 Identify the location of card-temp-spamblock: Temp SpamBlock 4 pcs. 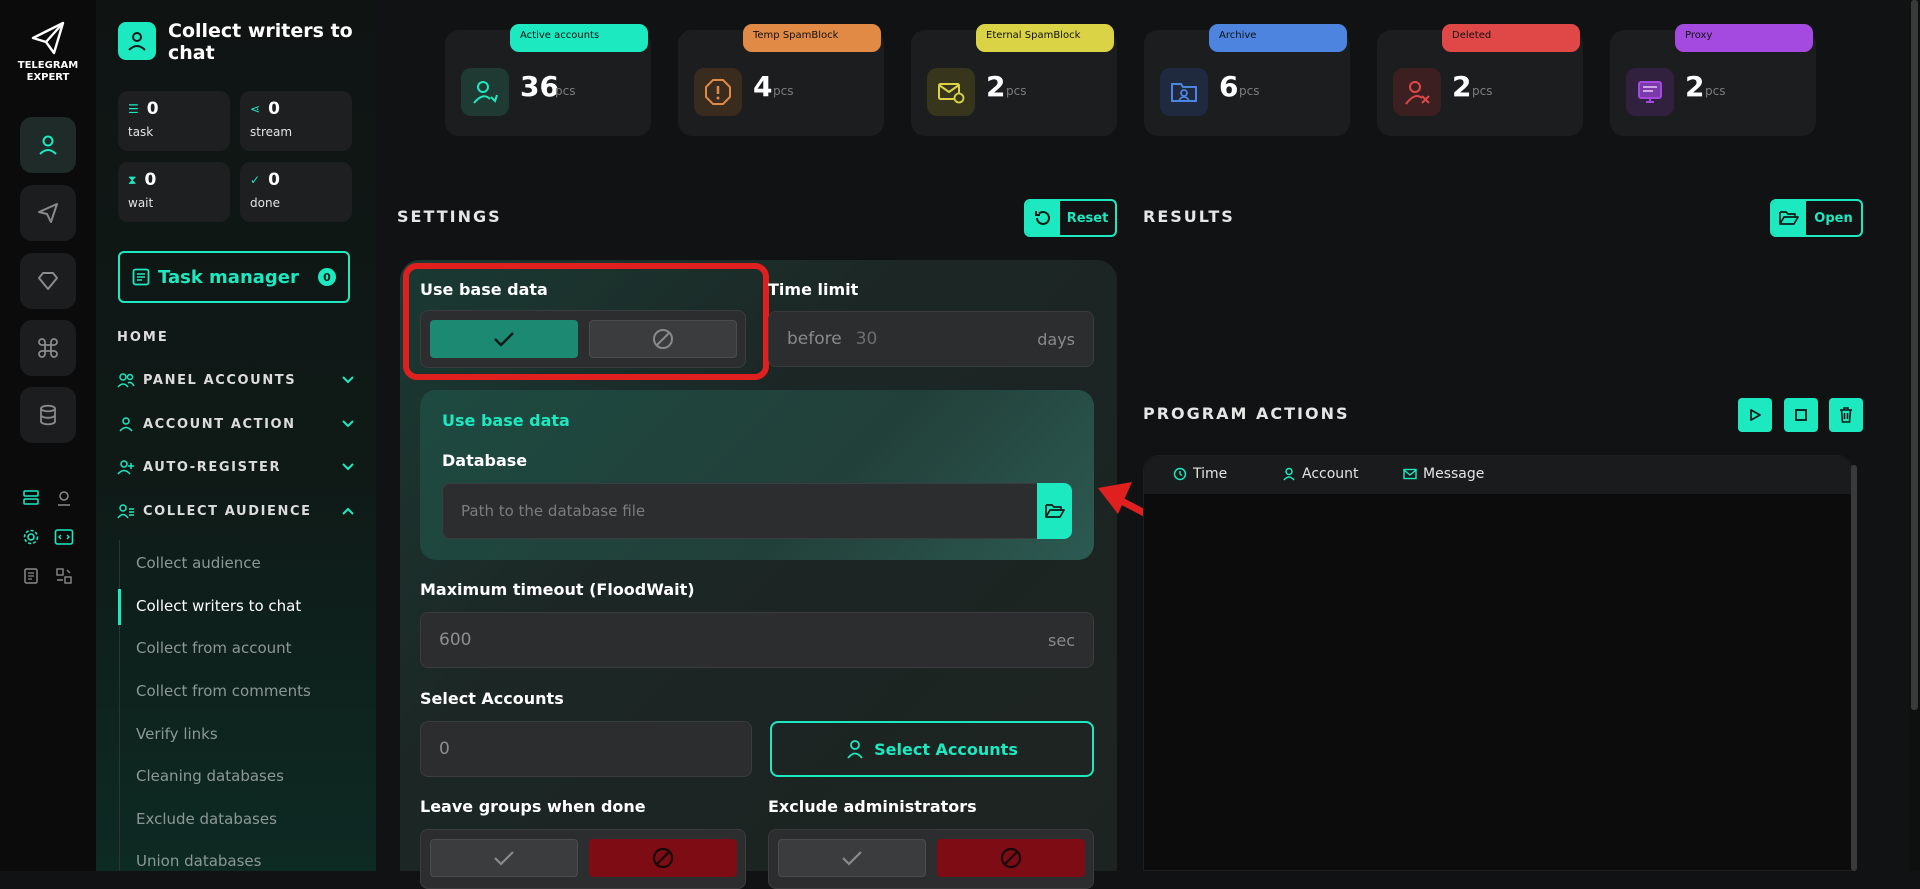
(781, 80).